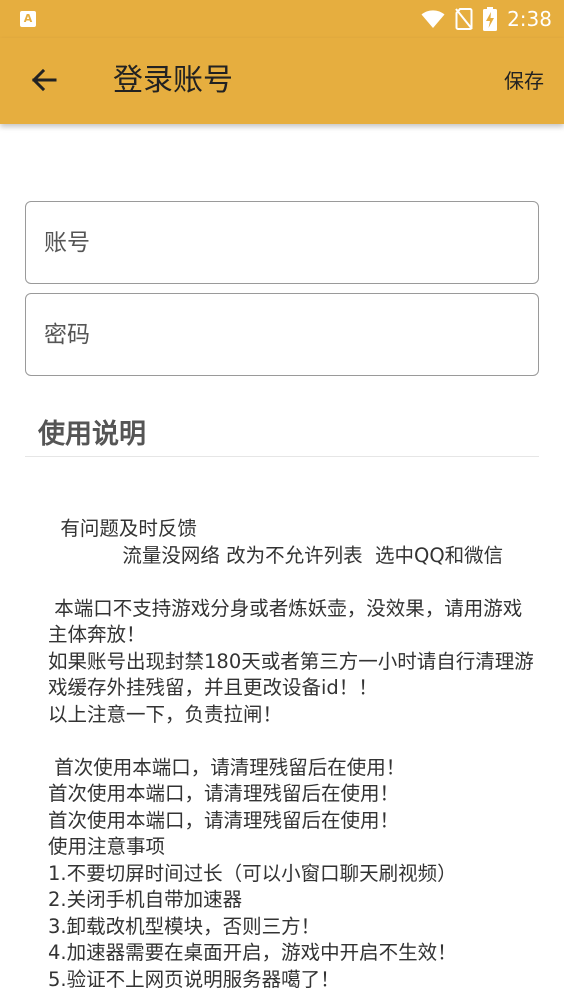  Describe the element at coordinates (464, 19) in the screenshot. I see `no-sim-icon` at that location.